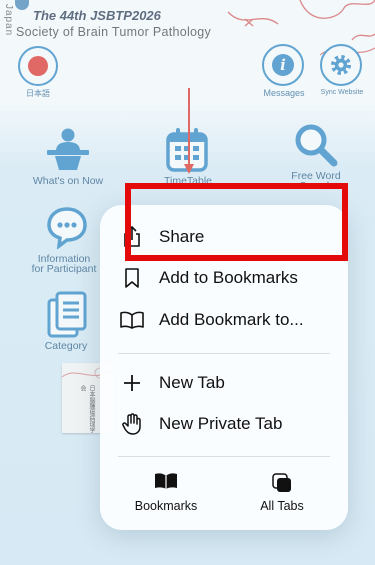 The height and width of the screenshot is (565, 375). Describe the element at coordinates (132, 383) in the screenshot. I see `plus-icon` at that location.